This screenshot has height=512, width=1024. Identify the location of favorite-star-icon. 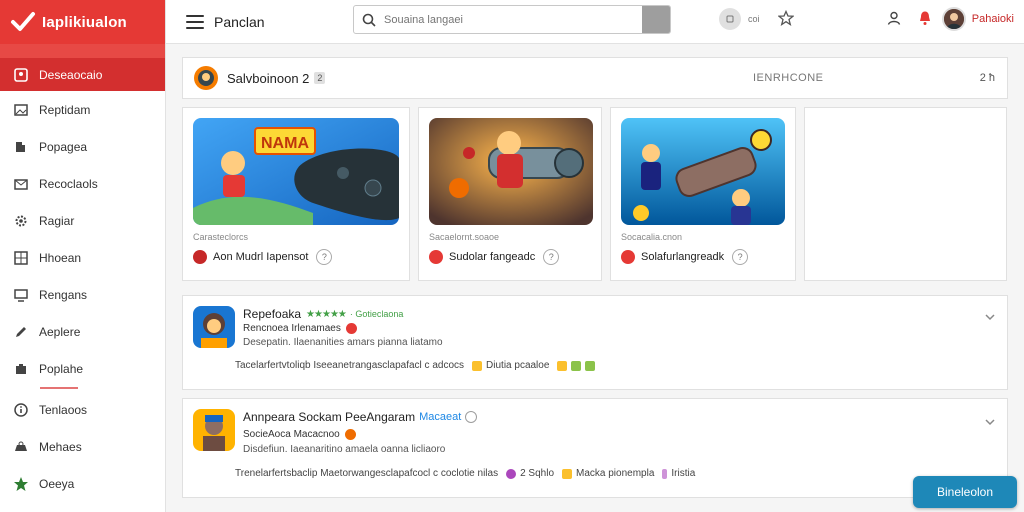
(785, 19).